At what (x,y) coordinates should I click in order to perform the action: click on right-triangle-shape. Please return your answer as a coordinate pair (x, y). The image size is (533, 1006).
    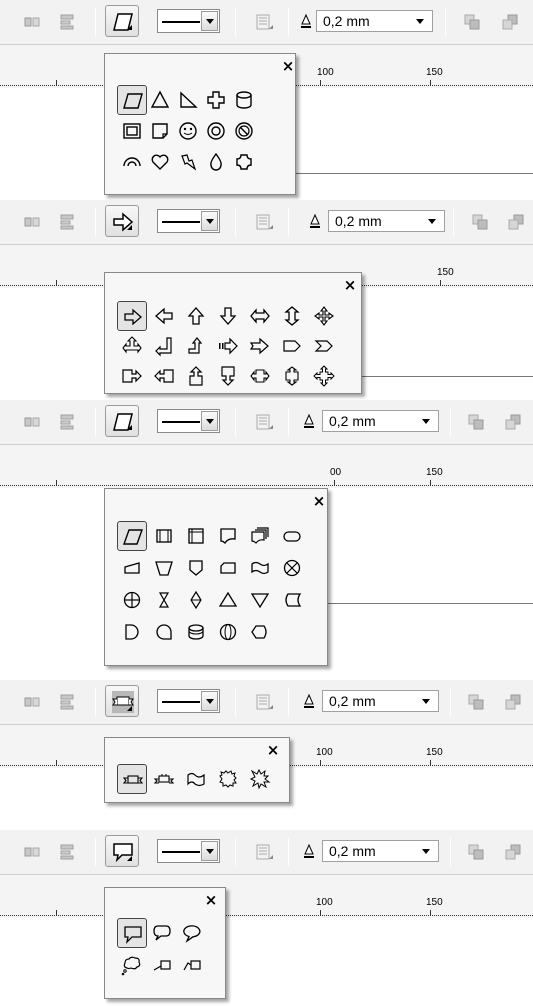
    Looking at the image, I should click on (188, 100).